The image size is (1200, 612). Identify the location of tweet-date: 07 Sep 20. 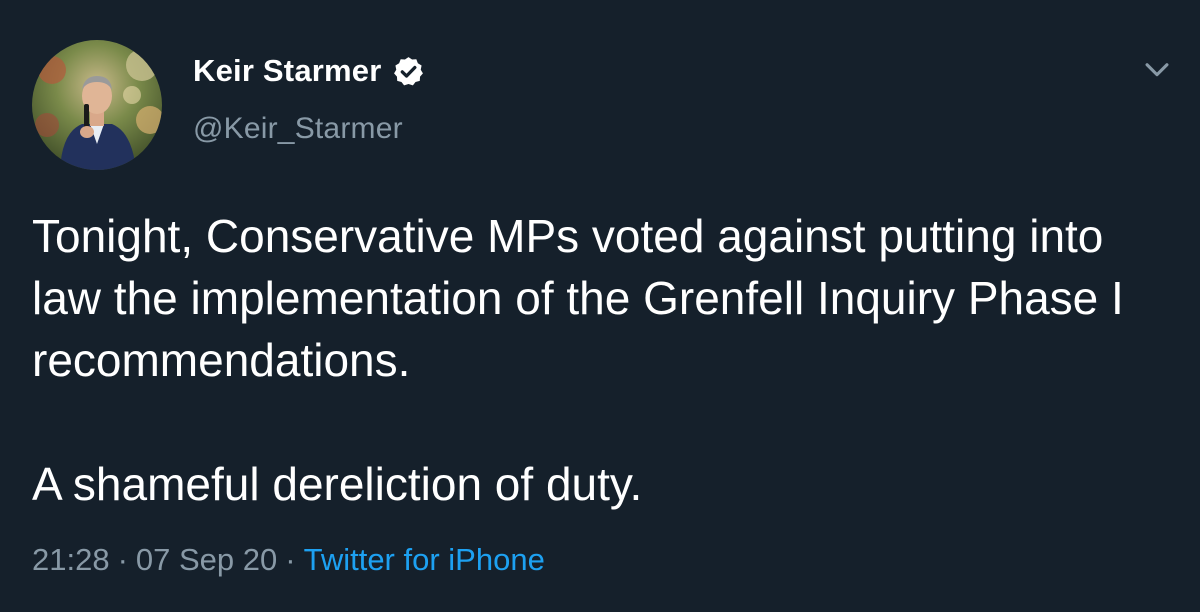
(206, 559).